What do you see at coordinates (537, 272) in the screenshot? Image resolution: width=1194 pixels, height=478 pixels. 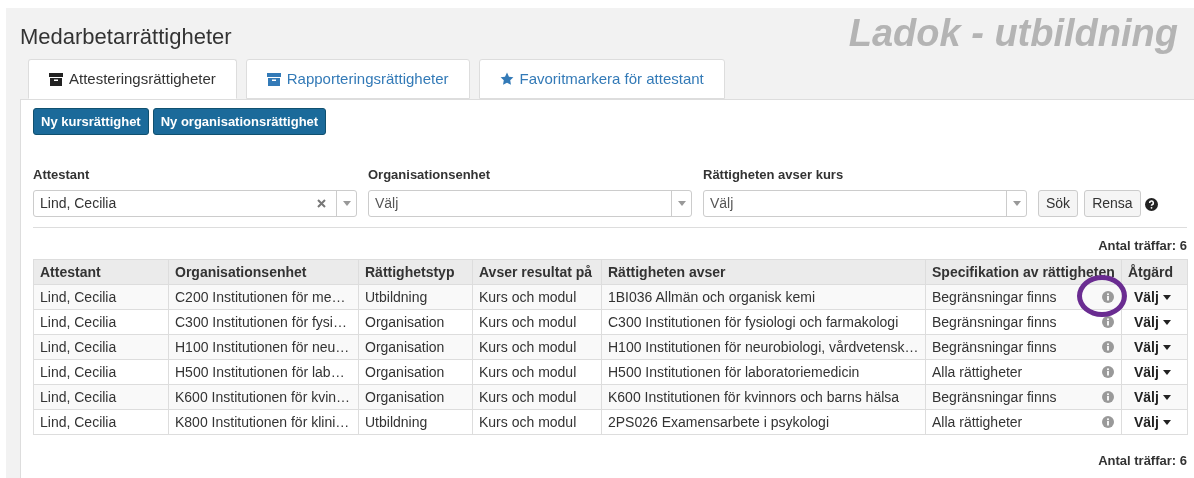 I see `column-header: Avser resultat på` at bounding box center [537, 272].